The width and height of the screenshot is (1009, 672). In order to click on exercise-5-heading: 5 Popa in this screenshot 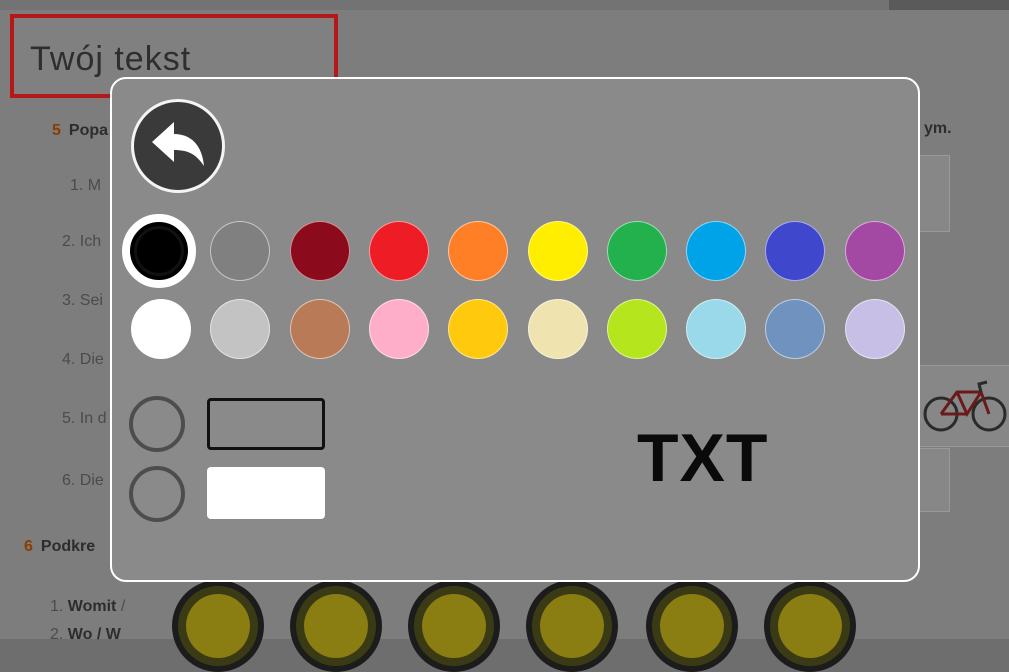, I will do `click(80, 131)`.